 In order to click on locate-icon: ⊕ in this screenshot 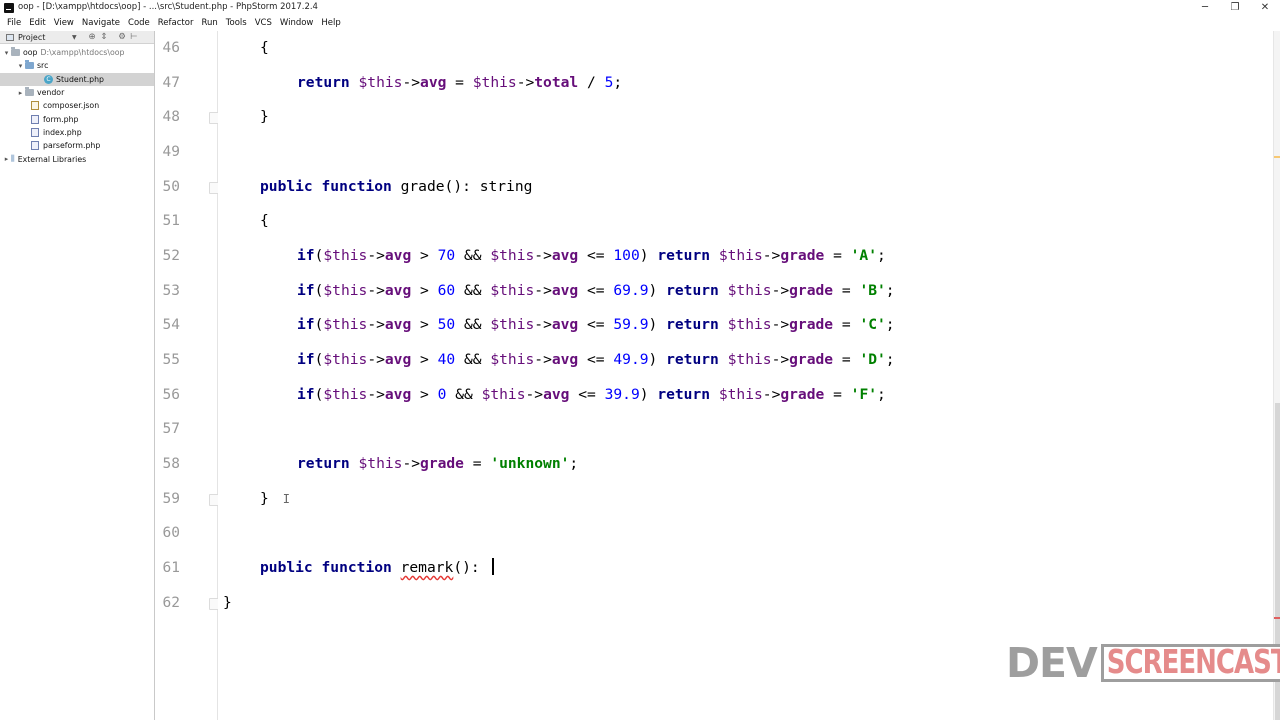, I will do `click(92, 37)`.